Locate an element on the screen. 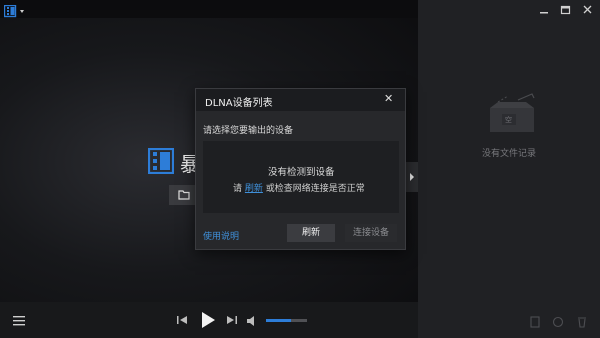 The height and width of the screenshot is (338, 600). menu-button is located at coordinates (20, 320).